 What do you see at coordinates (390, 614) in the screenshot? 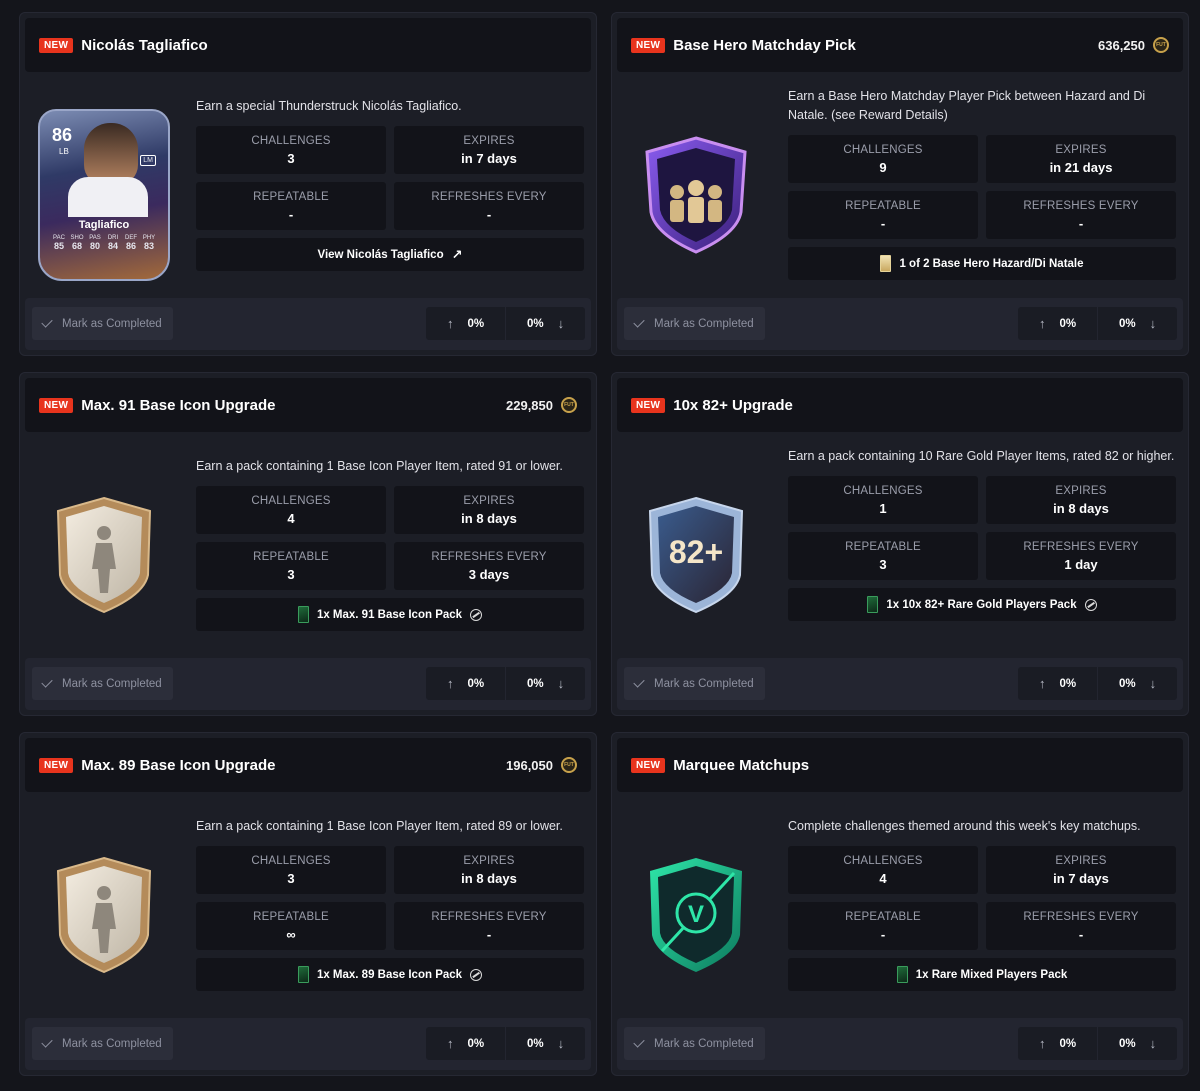
I see `reward-row: 1x Max. 91 Base Icon Pack` at bounding box center [390, 614].